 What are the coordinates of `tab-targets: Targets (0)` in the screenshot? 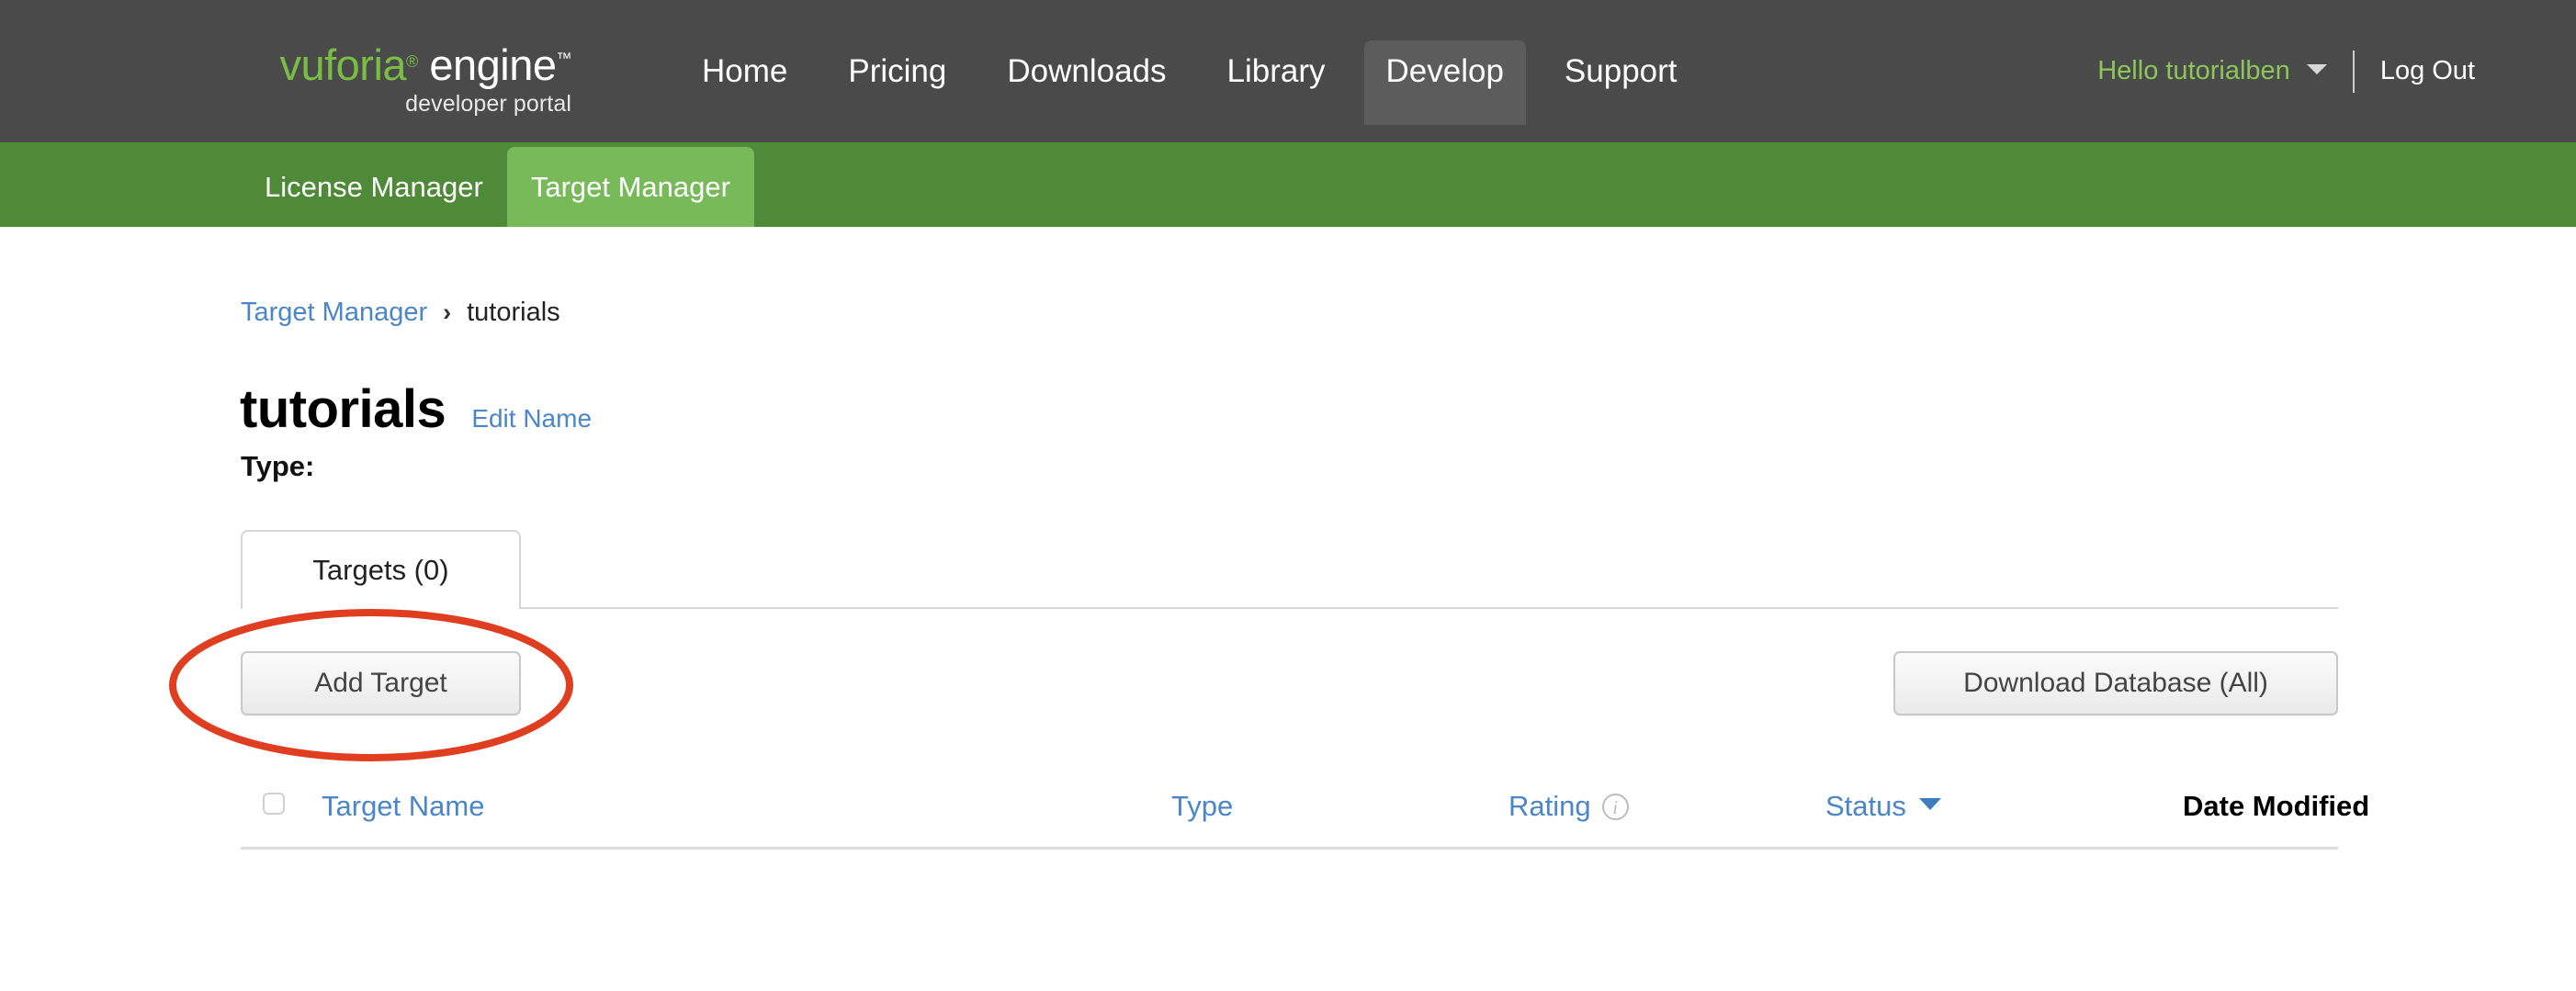 It's located at (381, 569).